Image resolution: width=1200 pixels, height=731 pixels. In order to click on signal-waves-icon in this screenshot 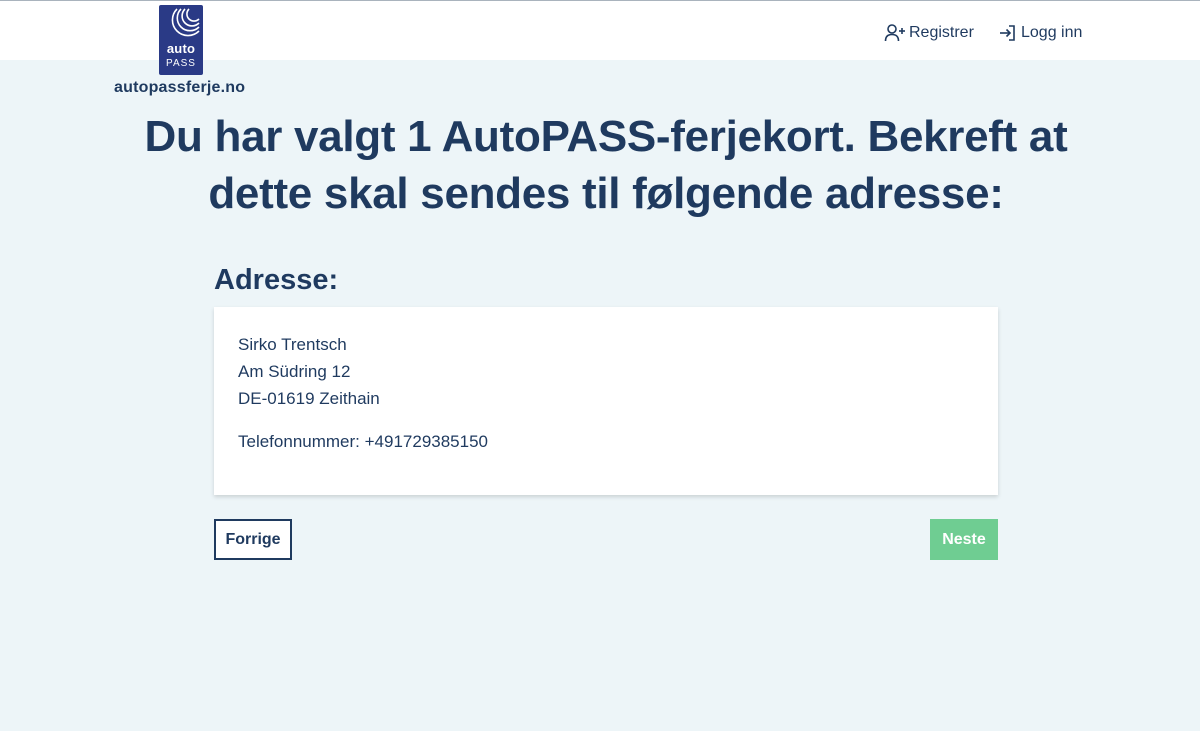, I will do `click(185, 22)`.